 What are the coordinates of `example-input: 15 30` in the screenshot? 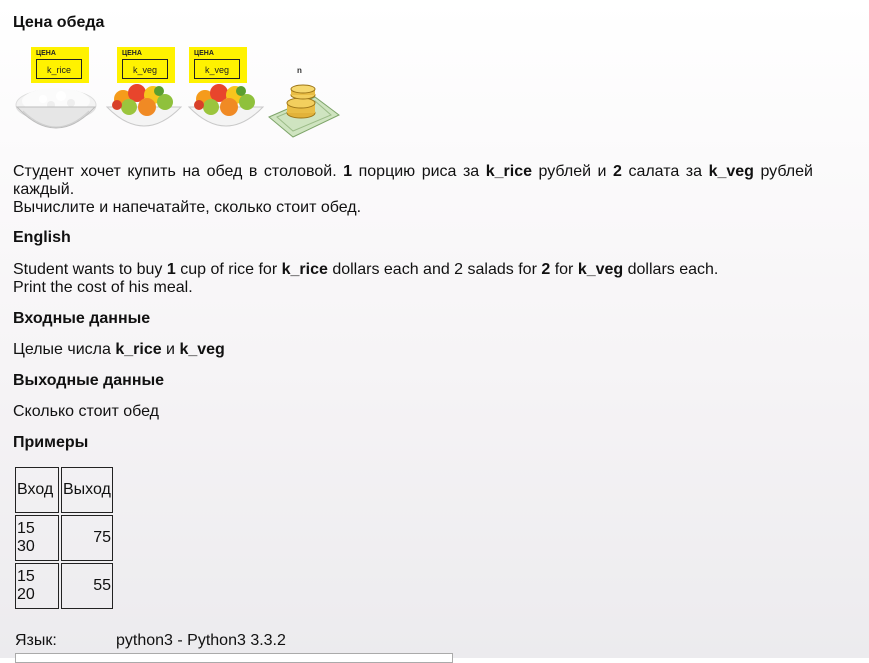 It's located at (37, 538).